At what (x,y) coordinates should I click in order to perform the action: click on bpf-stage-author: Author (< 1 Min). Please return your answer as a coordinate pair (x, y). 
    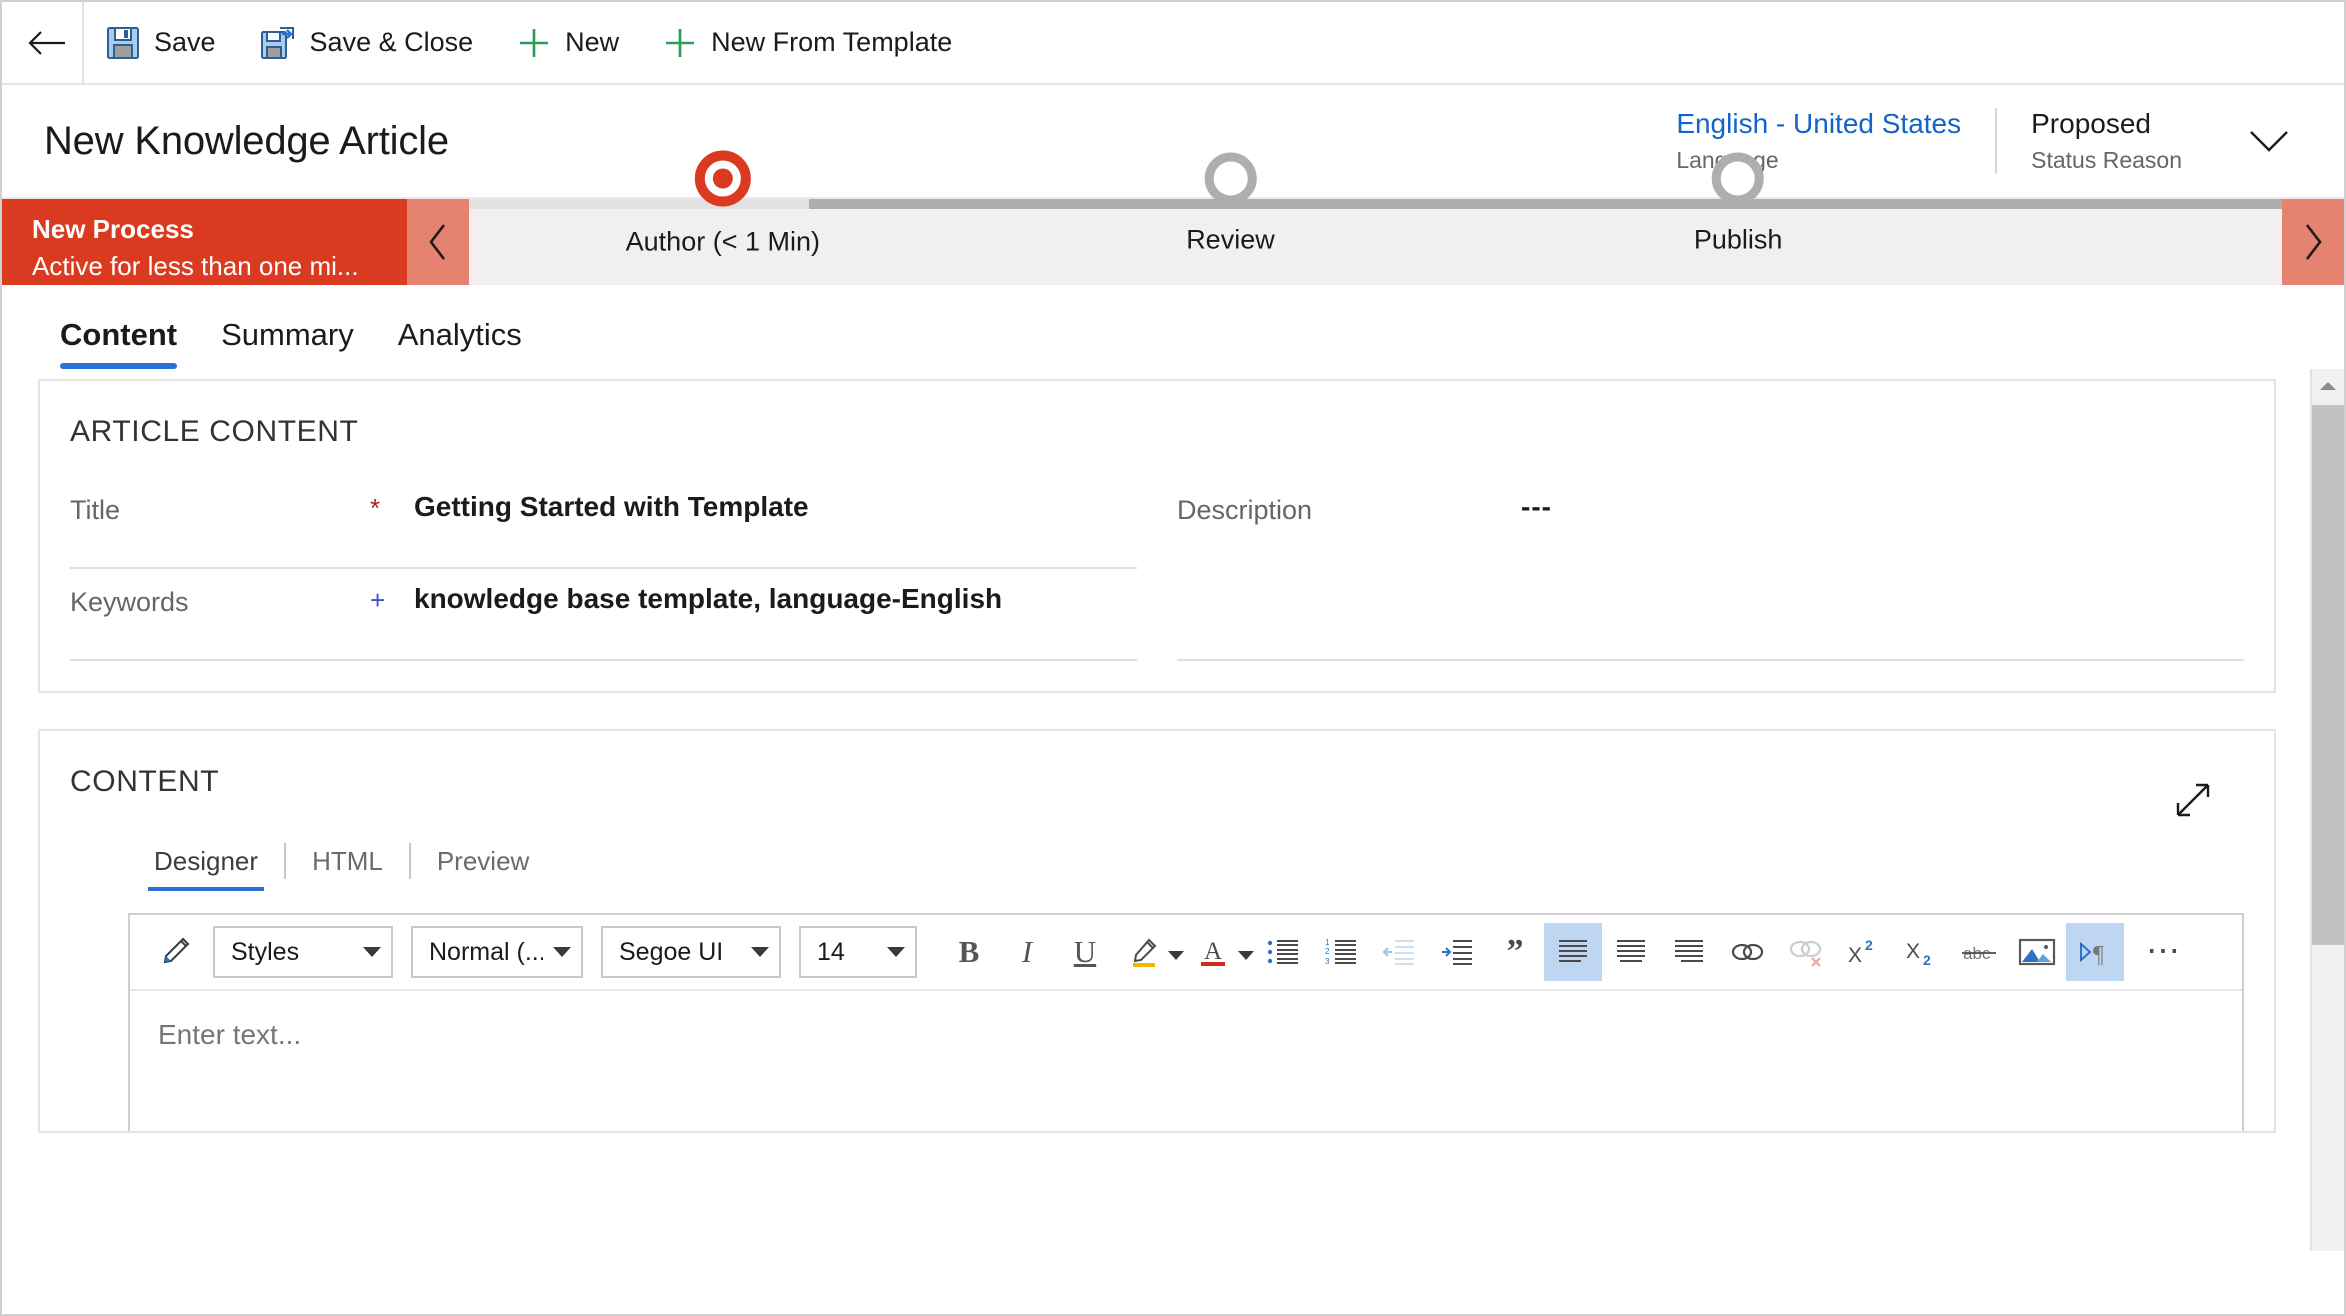
    Looking at the image, I should click on (723, 204).